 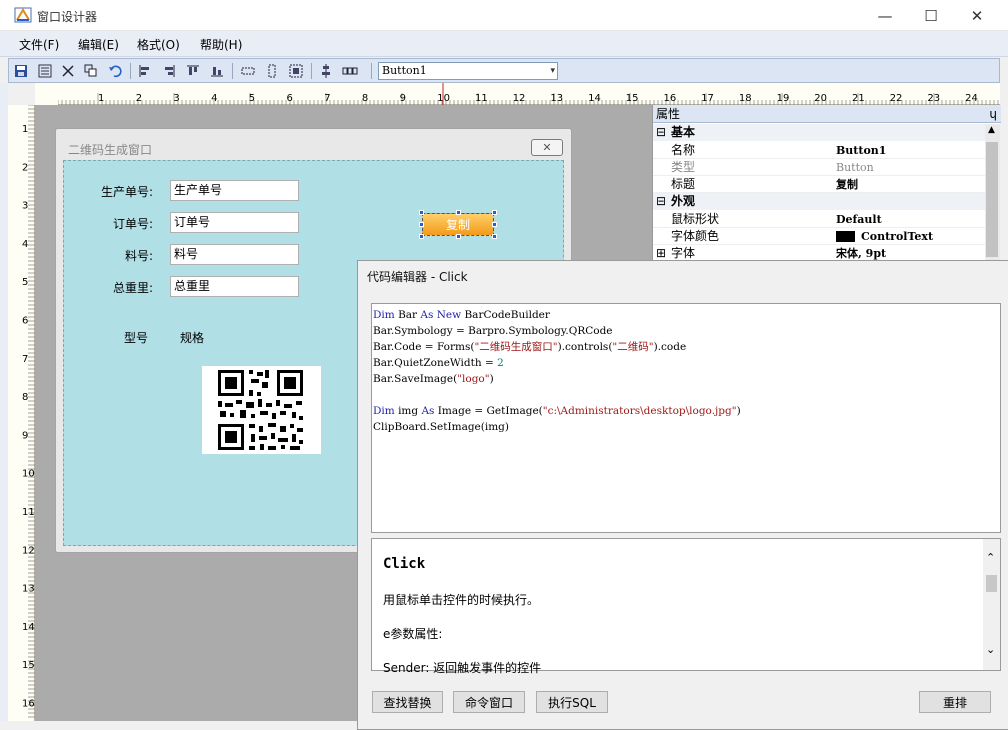 I want to click on production-no-textbox: 生产单号, so click(x=234, y=190).